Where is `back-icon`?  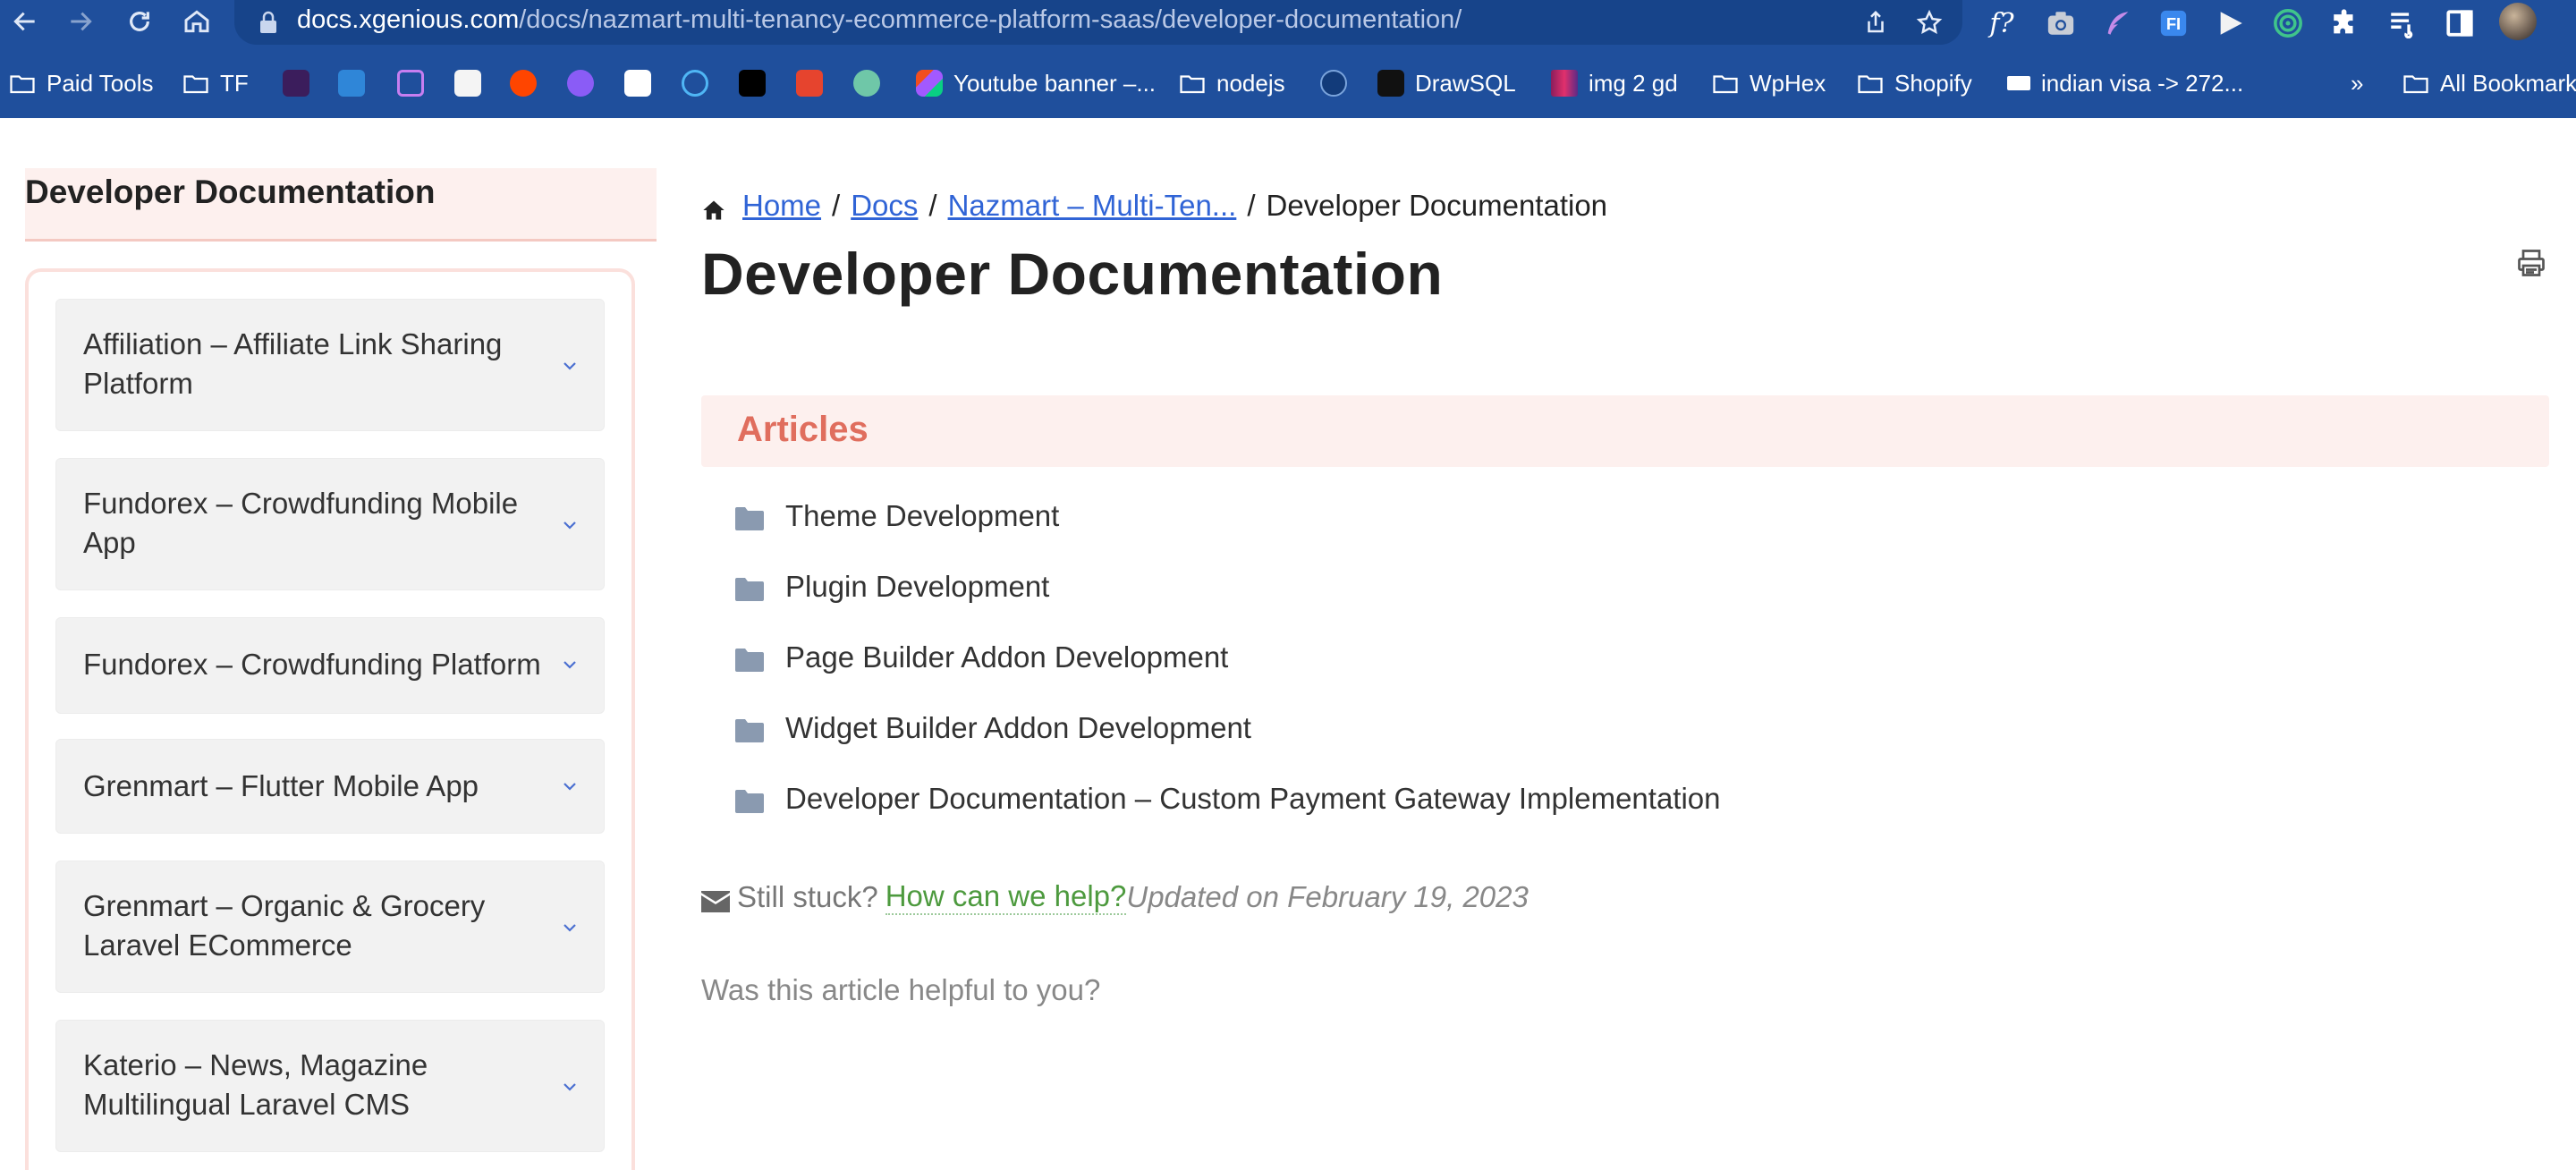 back-icon is located at coordinates (25, 21).